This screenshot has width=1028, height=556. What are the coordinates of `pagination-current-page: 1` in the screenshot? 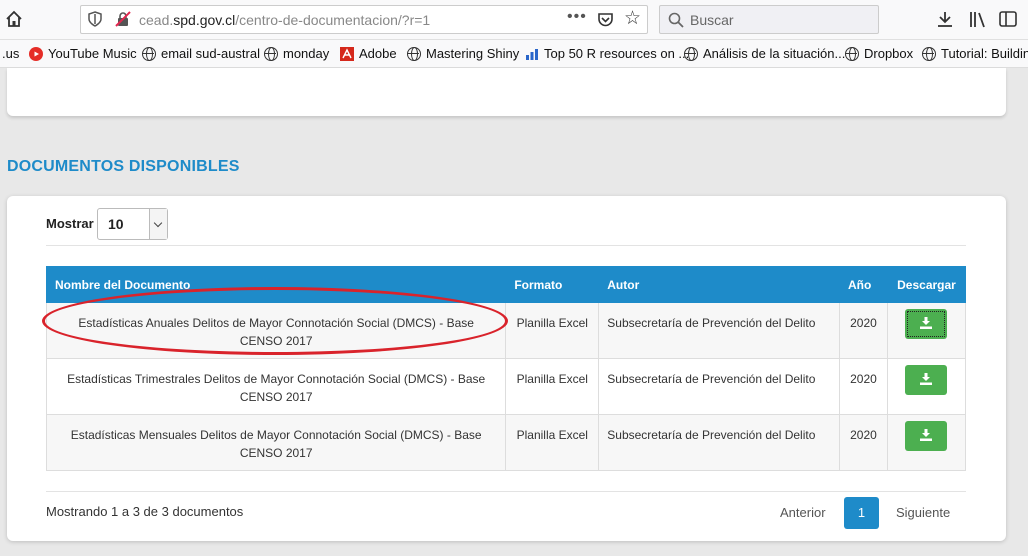 It's located at (861, 513).